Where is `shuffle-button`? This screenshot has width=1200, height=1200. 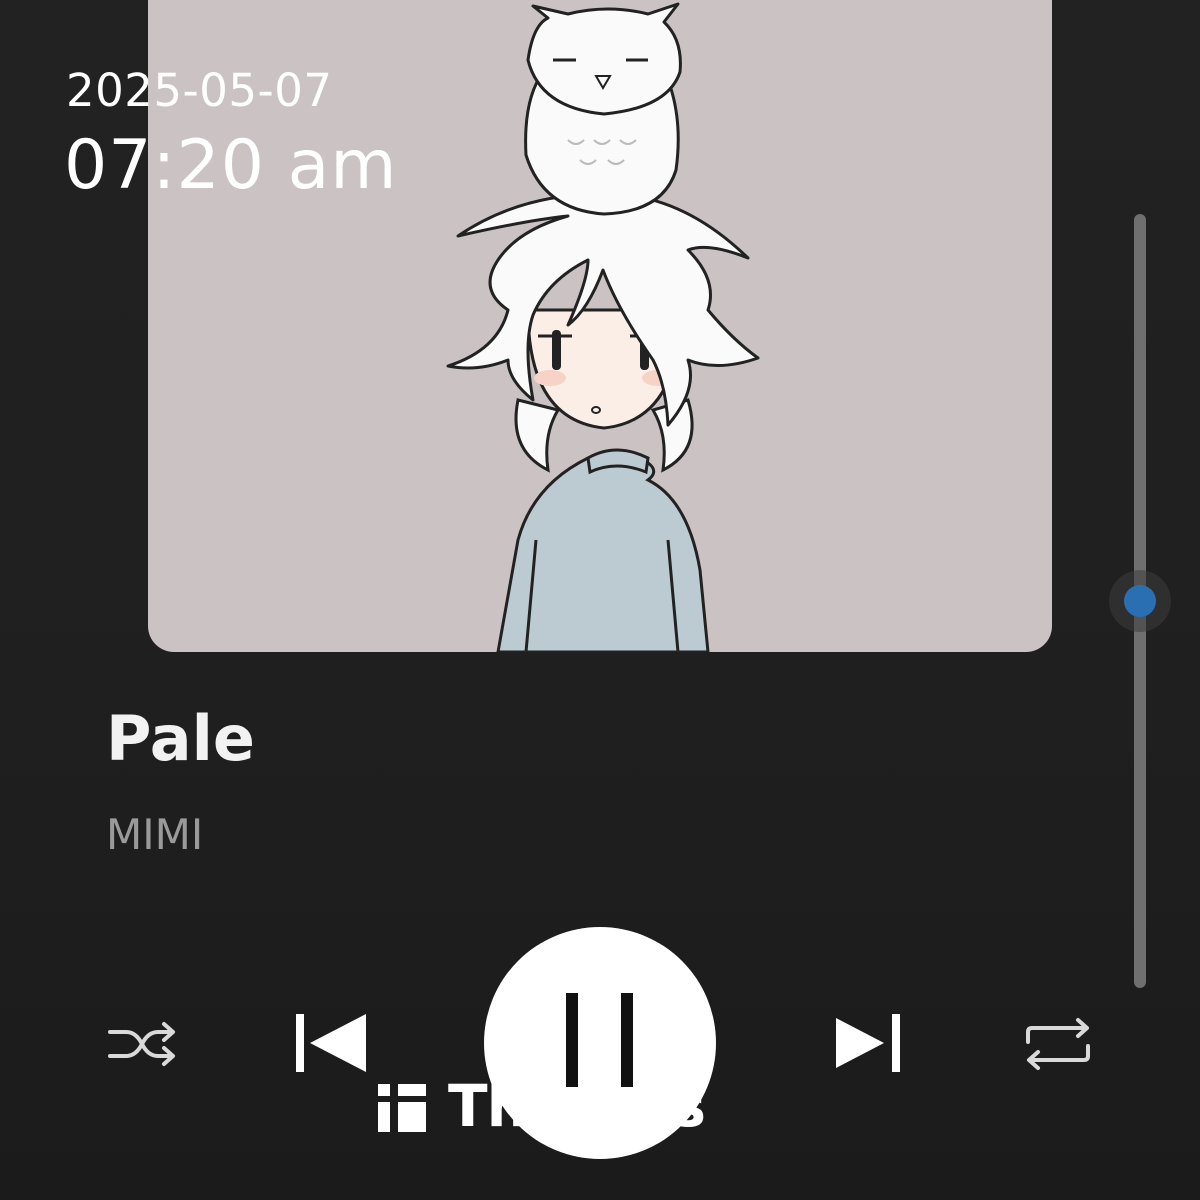 shuffle-button is located at coordinates (142, 1045).